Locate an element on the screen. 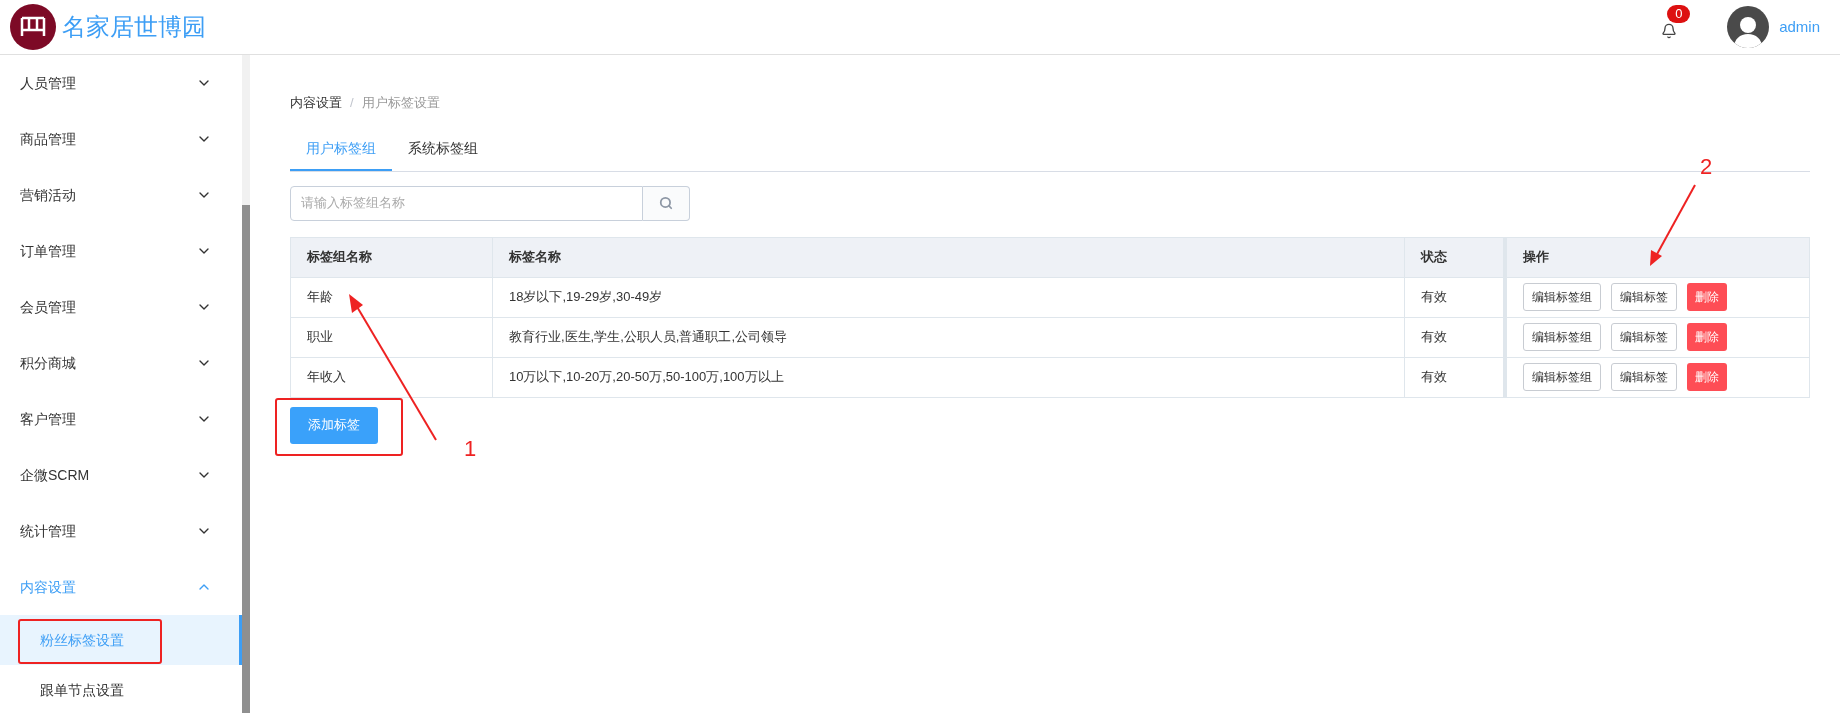 This screenshot has height=713, width=1840. notification-badge: 0 is located at coordinates (1679, 14).